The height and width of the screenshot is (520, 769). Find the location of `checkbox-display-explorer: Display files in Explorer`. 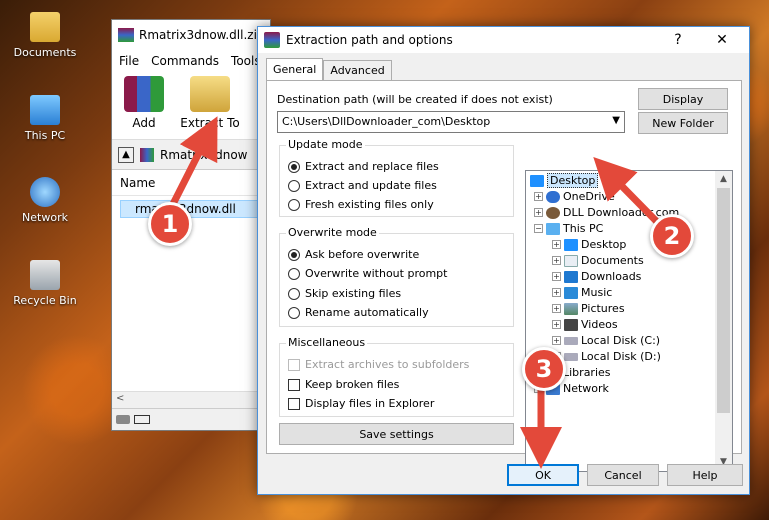

checkbox-display-explorer: Display files in Explorer is located at coordinates (361, 403).